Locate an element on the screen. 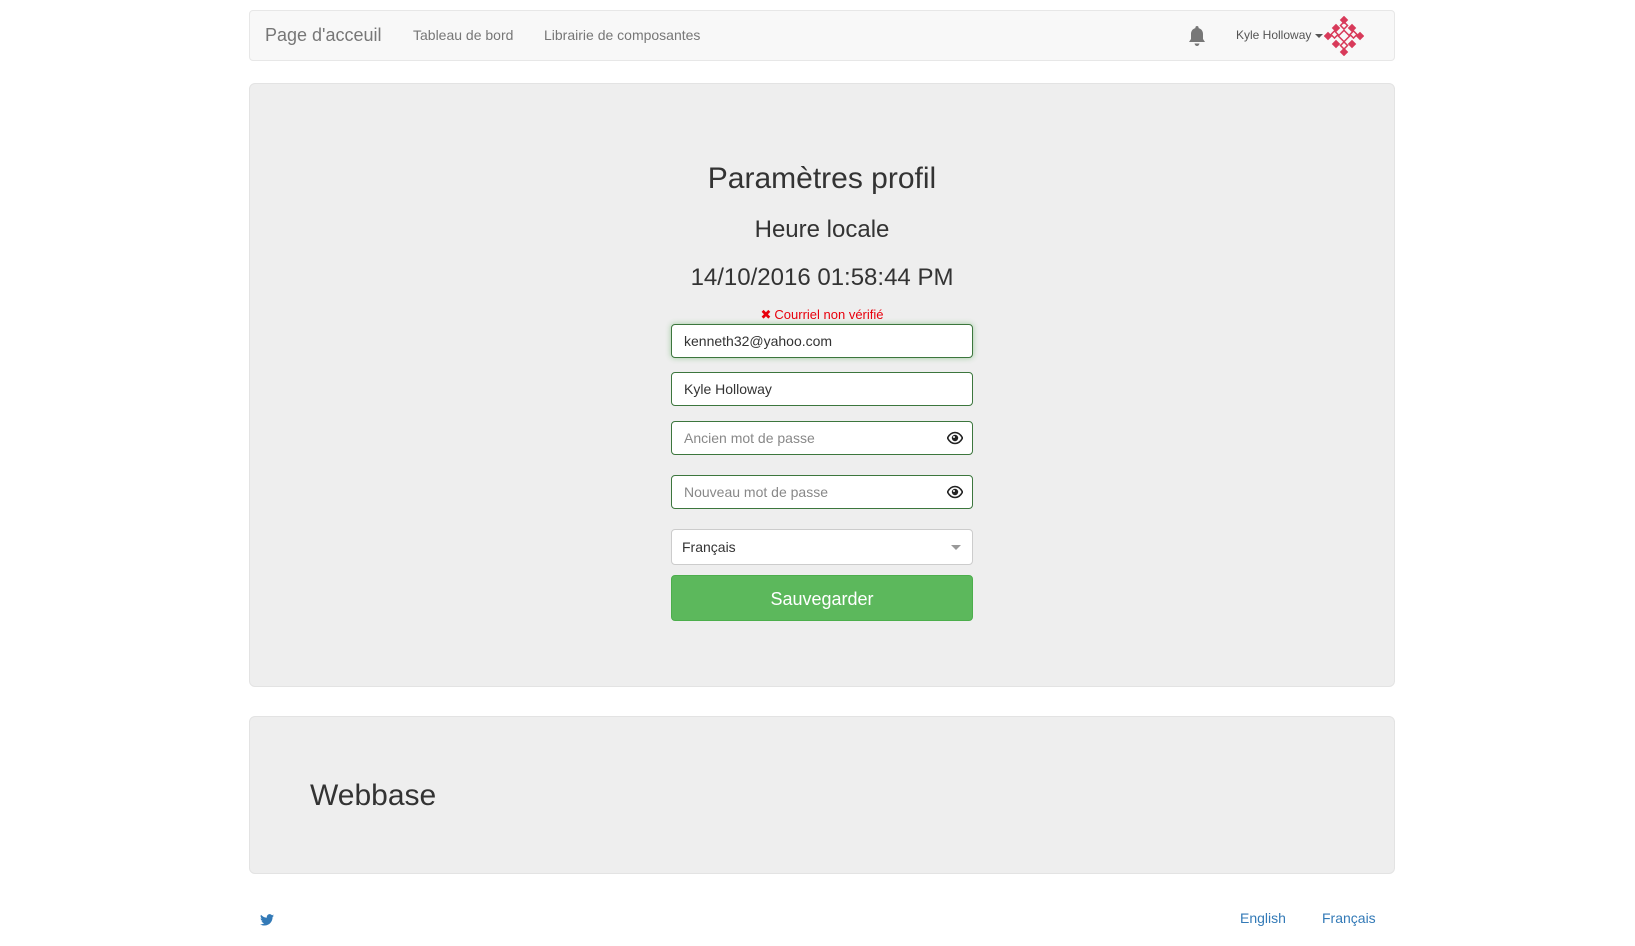 The width and height of the screenshot is (1635, 946). footer-banner: Webbase is located at coordinates (822, 795).